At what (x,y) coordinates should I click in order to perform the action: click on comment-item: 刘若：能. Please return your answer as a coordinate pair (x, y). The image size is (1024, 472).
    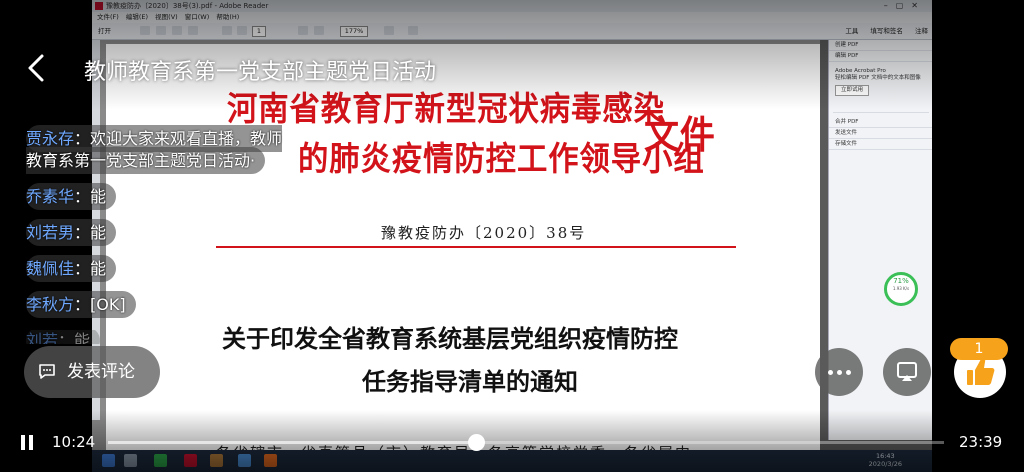
    Looking at the image, I should click on (176, 337).